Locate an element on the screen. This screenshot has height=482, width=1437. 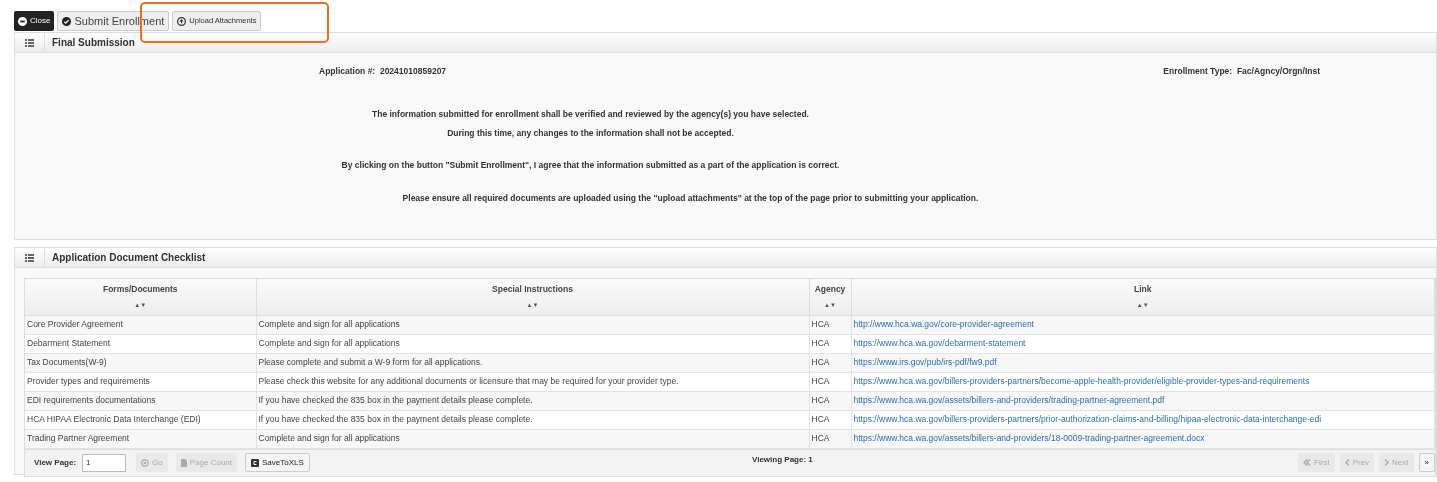
right-chevron-icon is located at coordinates (1387, 462).